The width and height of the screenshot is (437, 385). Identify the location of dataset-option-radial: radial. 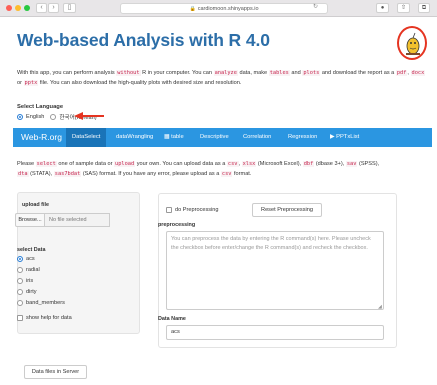
(28, 270).